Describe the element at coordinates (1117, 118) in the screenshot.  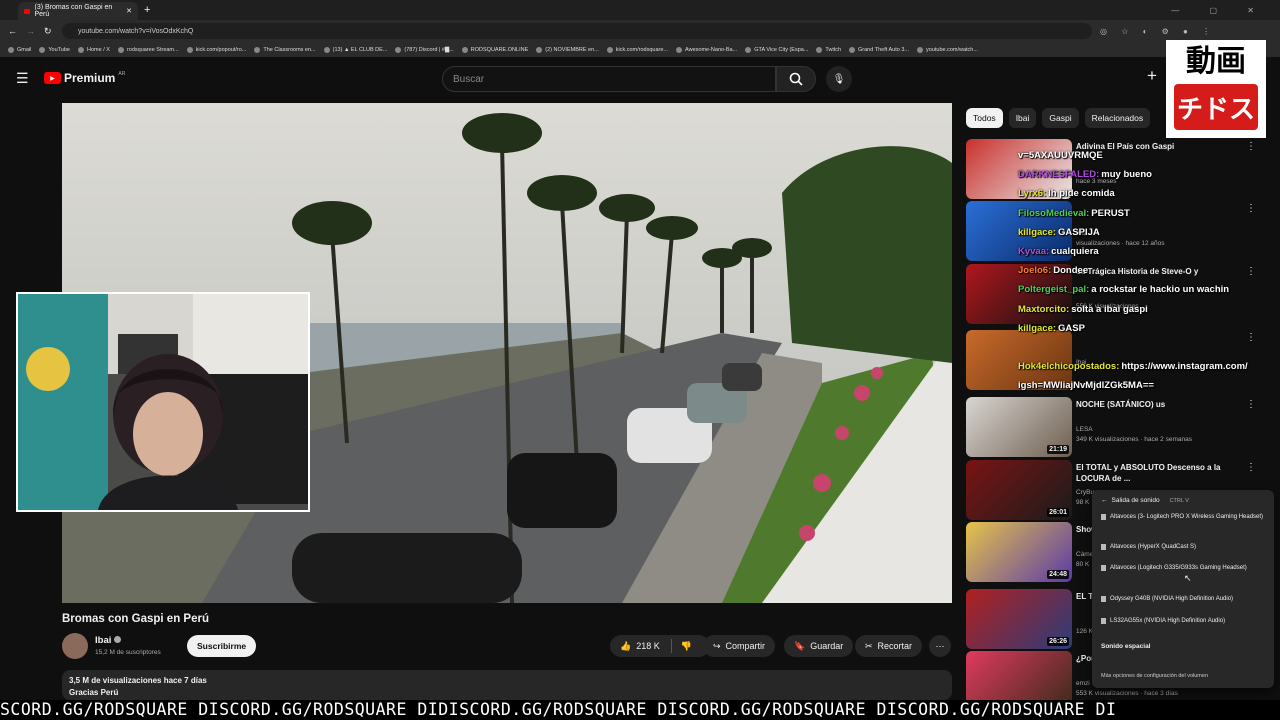
I see `chip-relacionados: Relacionados` at that location.